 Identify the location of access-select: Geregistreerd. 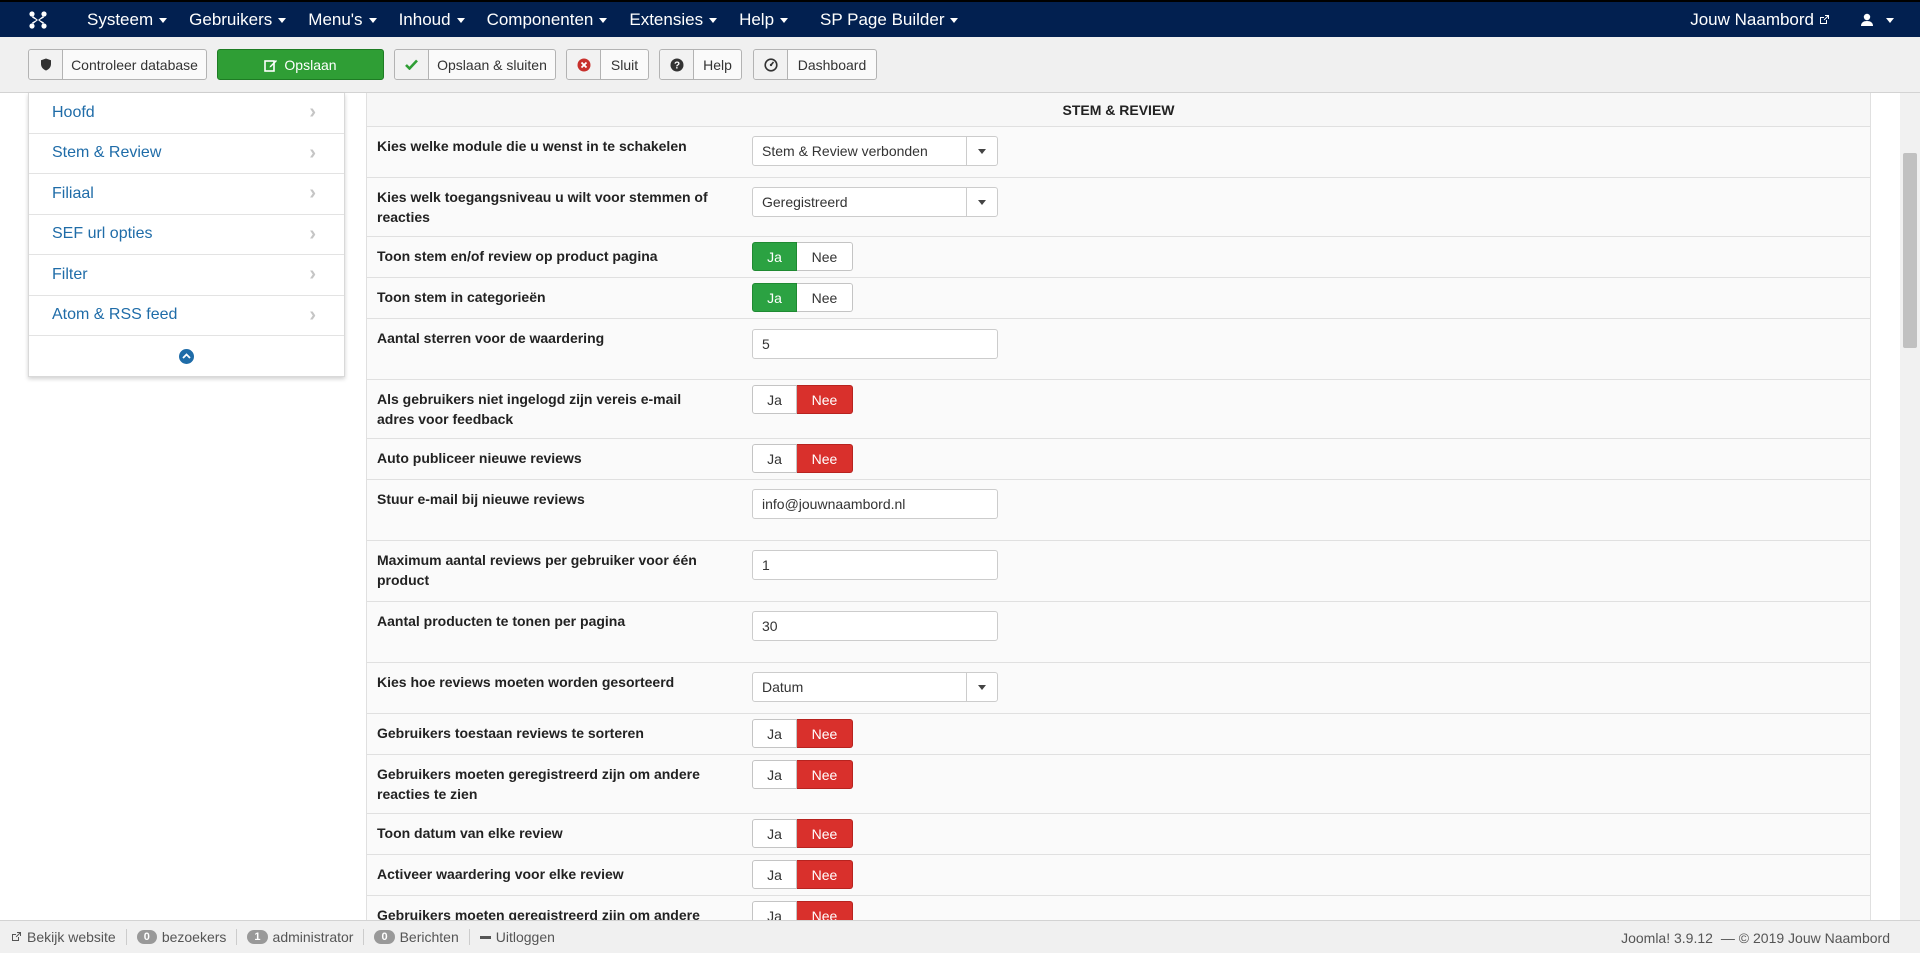
(875, 202).